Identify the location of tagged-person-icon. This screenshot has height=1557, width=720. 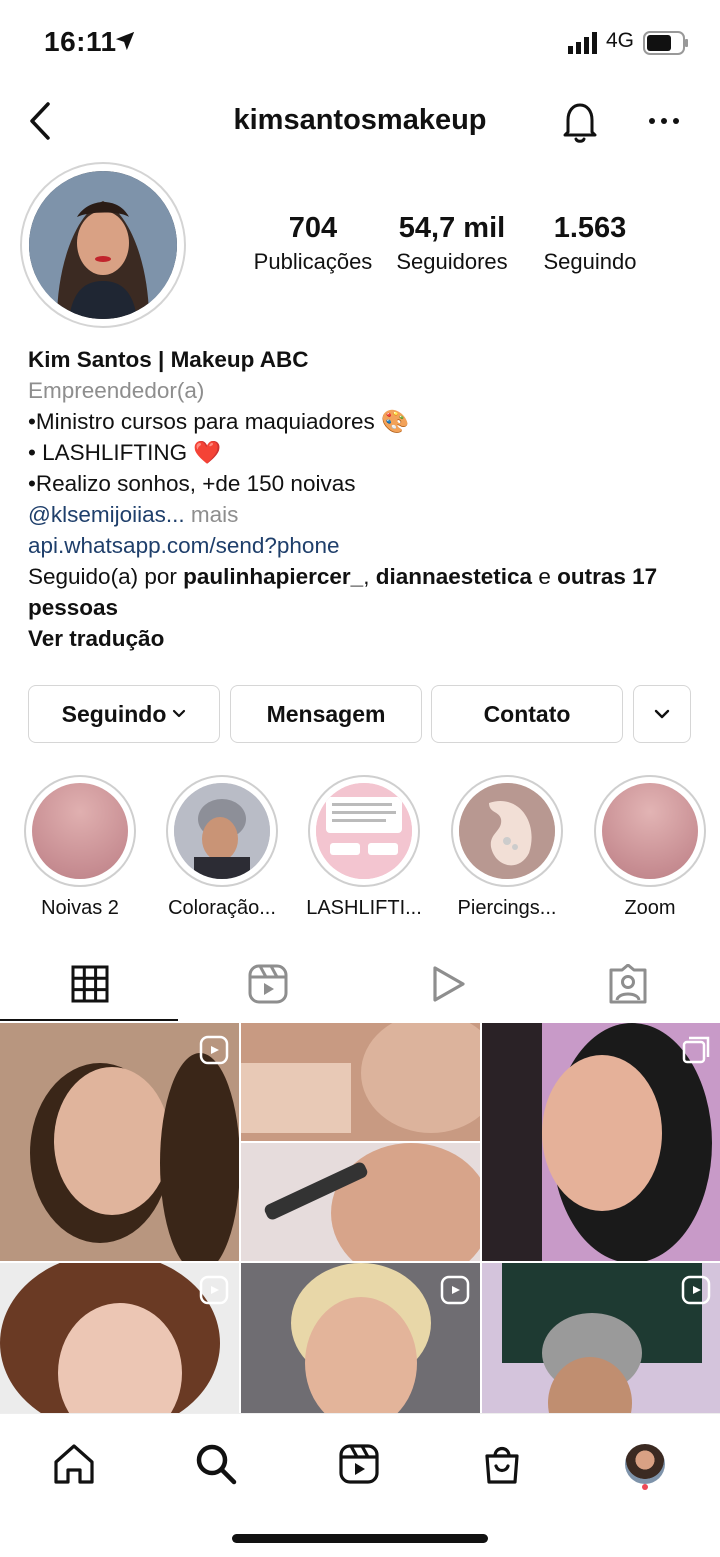
(628, 984).